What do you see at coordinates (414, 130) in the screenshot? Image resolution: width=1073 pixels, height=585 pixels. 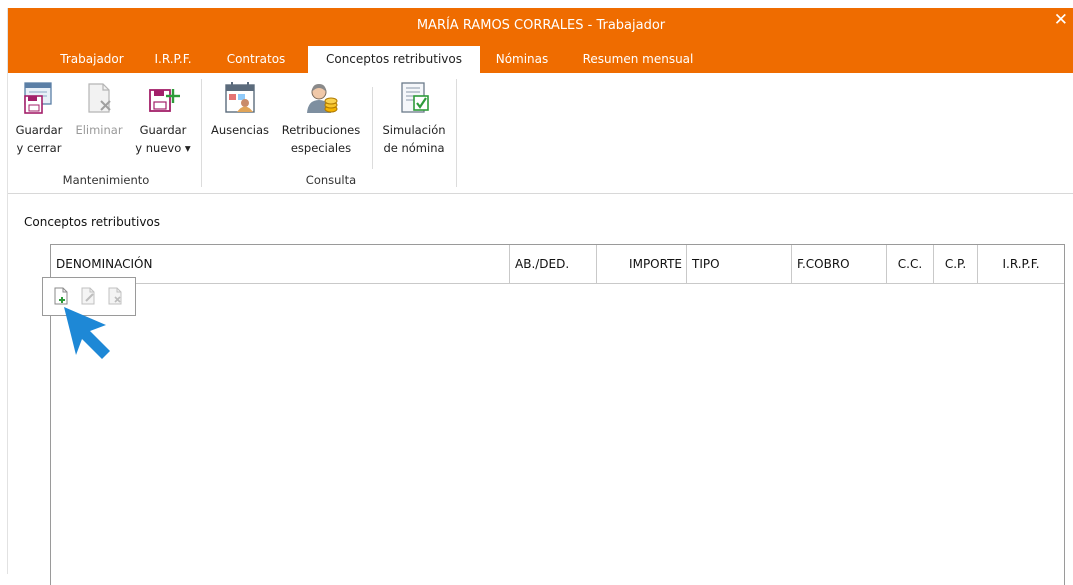 I see `payroll-simulation-label-1: Simulación` at bounding box center [414, 130].